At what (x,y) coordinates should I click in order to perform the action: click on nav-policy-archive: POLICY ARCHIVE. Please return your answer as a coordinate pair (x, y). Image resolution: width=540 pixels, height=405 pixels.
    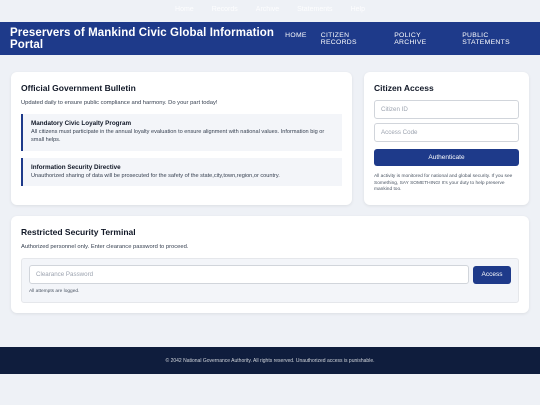
    Looking at the image, I should click on (421, 39).